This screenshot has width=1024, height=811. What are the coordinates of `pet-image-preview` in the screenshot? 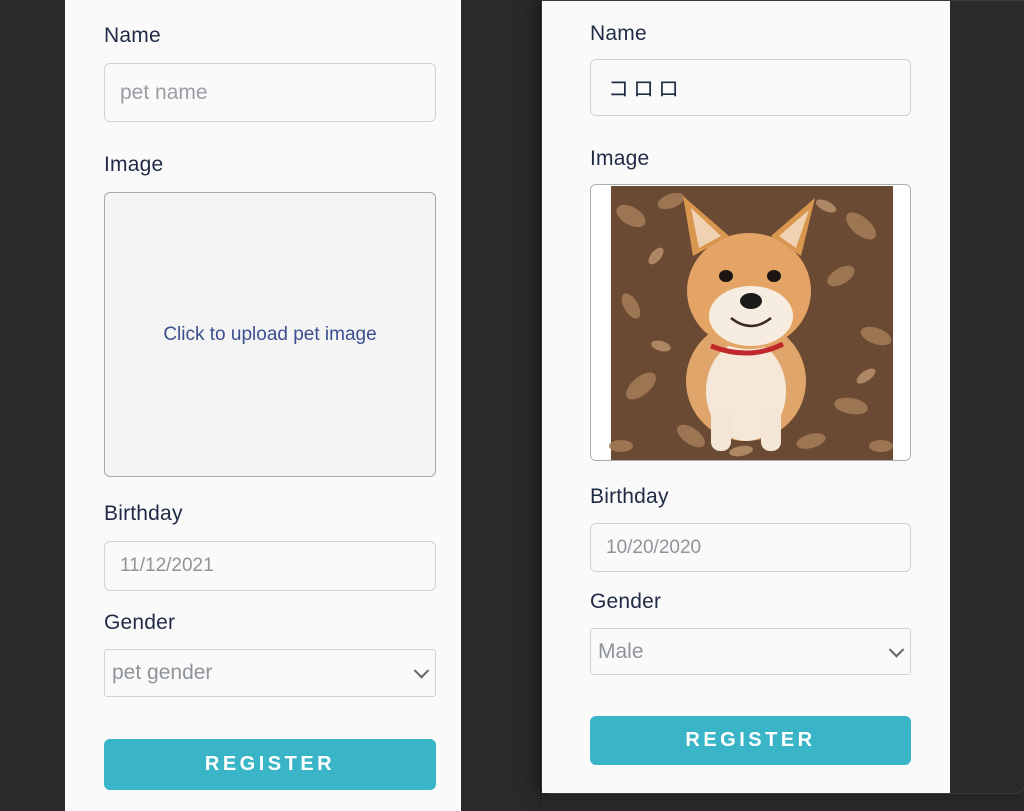 It's located at (750, 322).